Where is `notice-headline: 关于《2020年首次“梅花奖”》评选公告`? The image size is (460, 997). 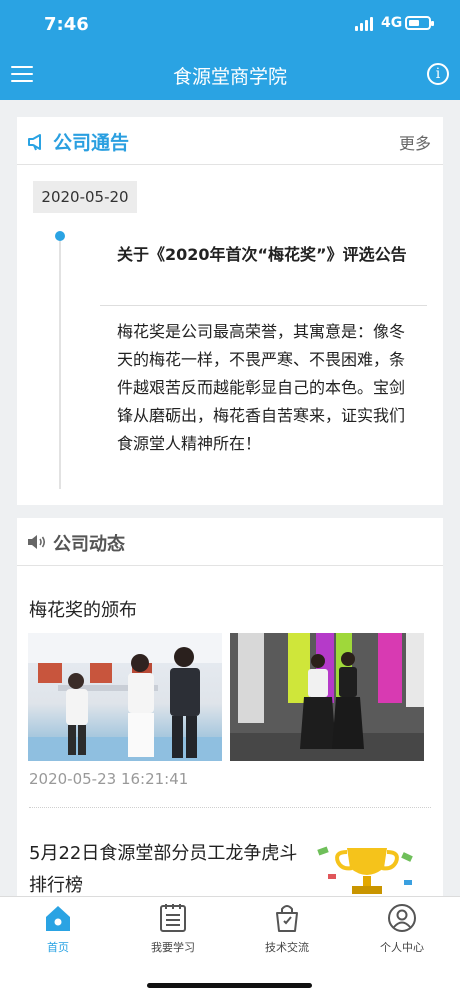 notice-headline: 关于《2020年首次“梅花奖”》评选公告 is located at coordinates (267, 255).